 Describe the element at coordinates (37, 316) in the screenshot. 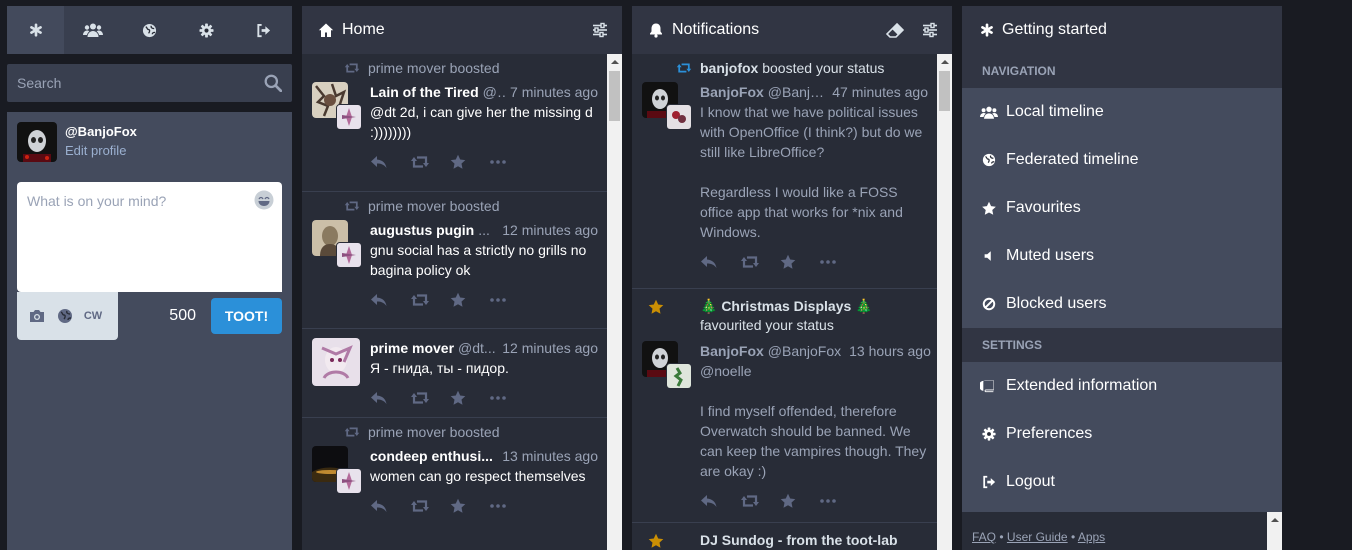

I see `upload-media-button` at that location.